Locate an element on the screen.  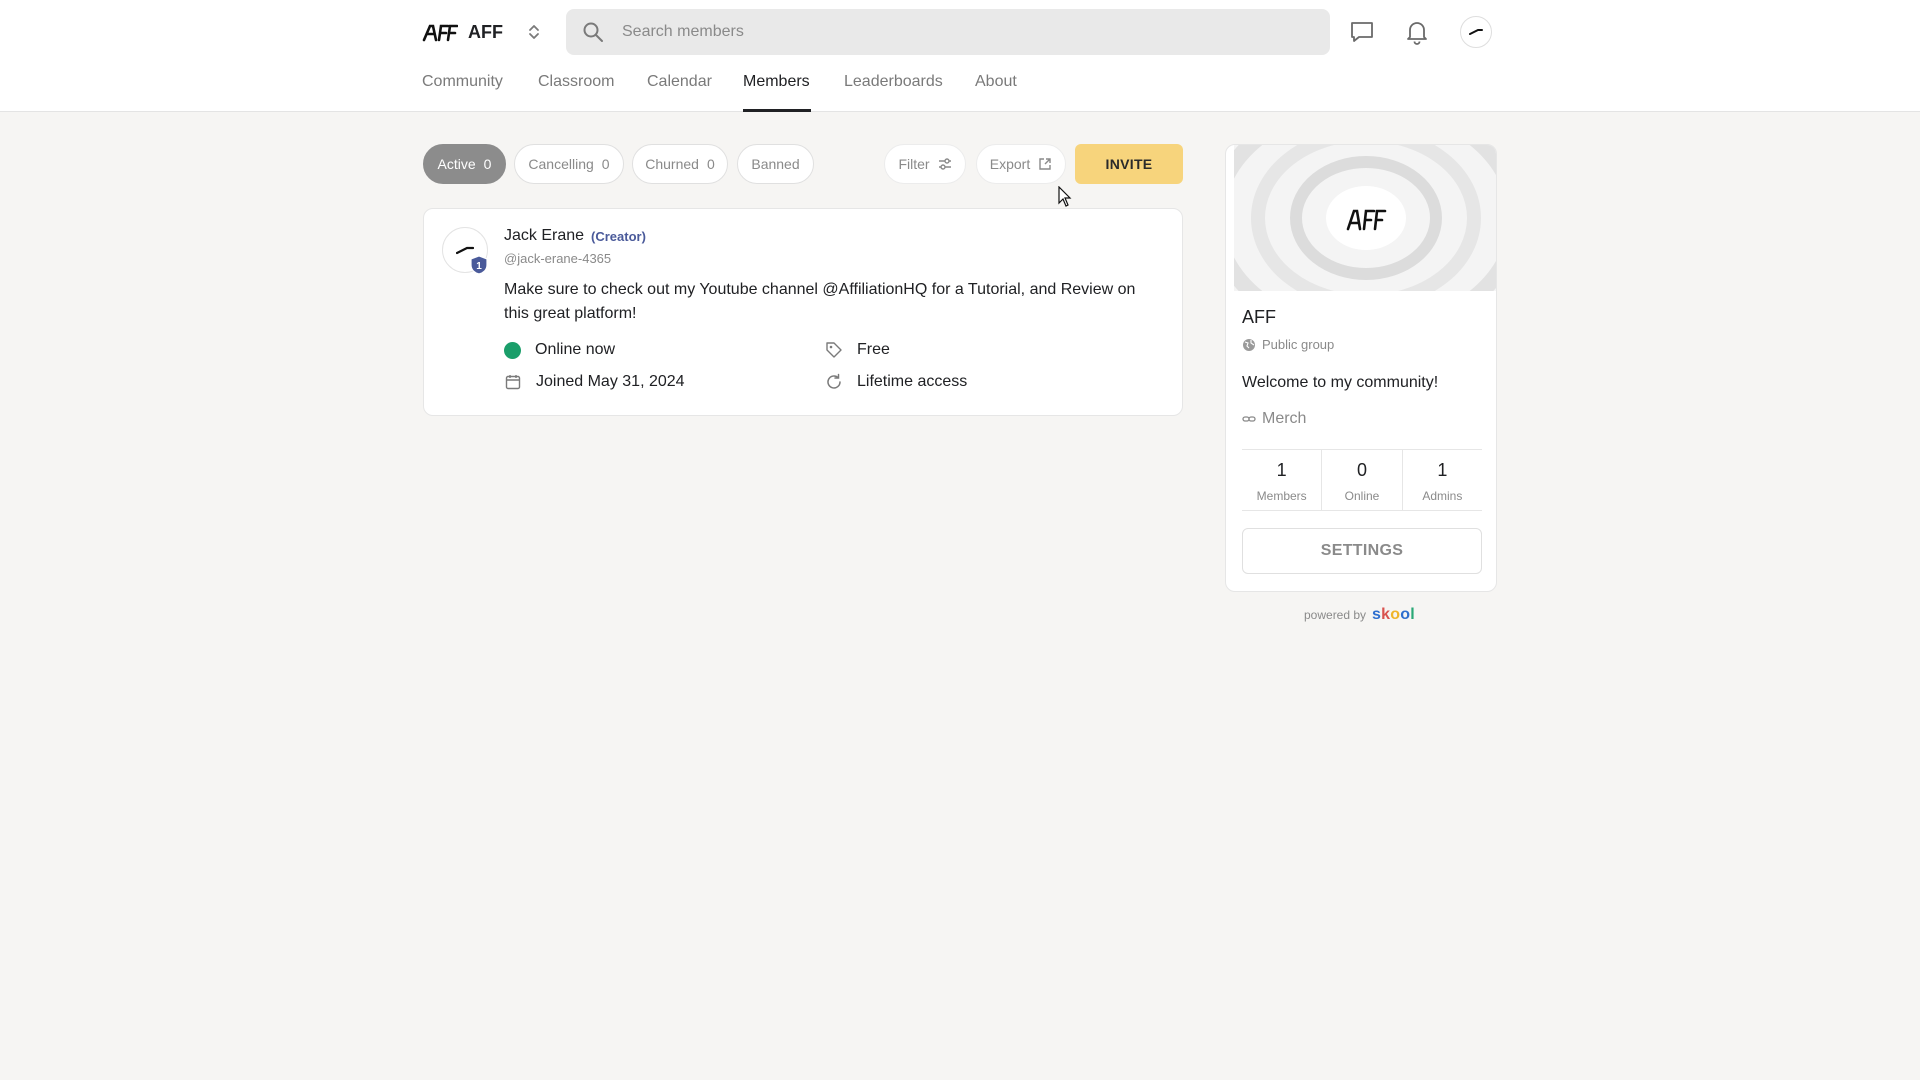
chat-icon is located at coordinates (1362, 32).